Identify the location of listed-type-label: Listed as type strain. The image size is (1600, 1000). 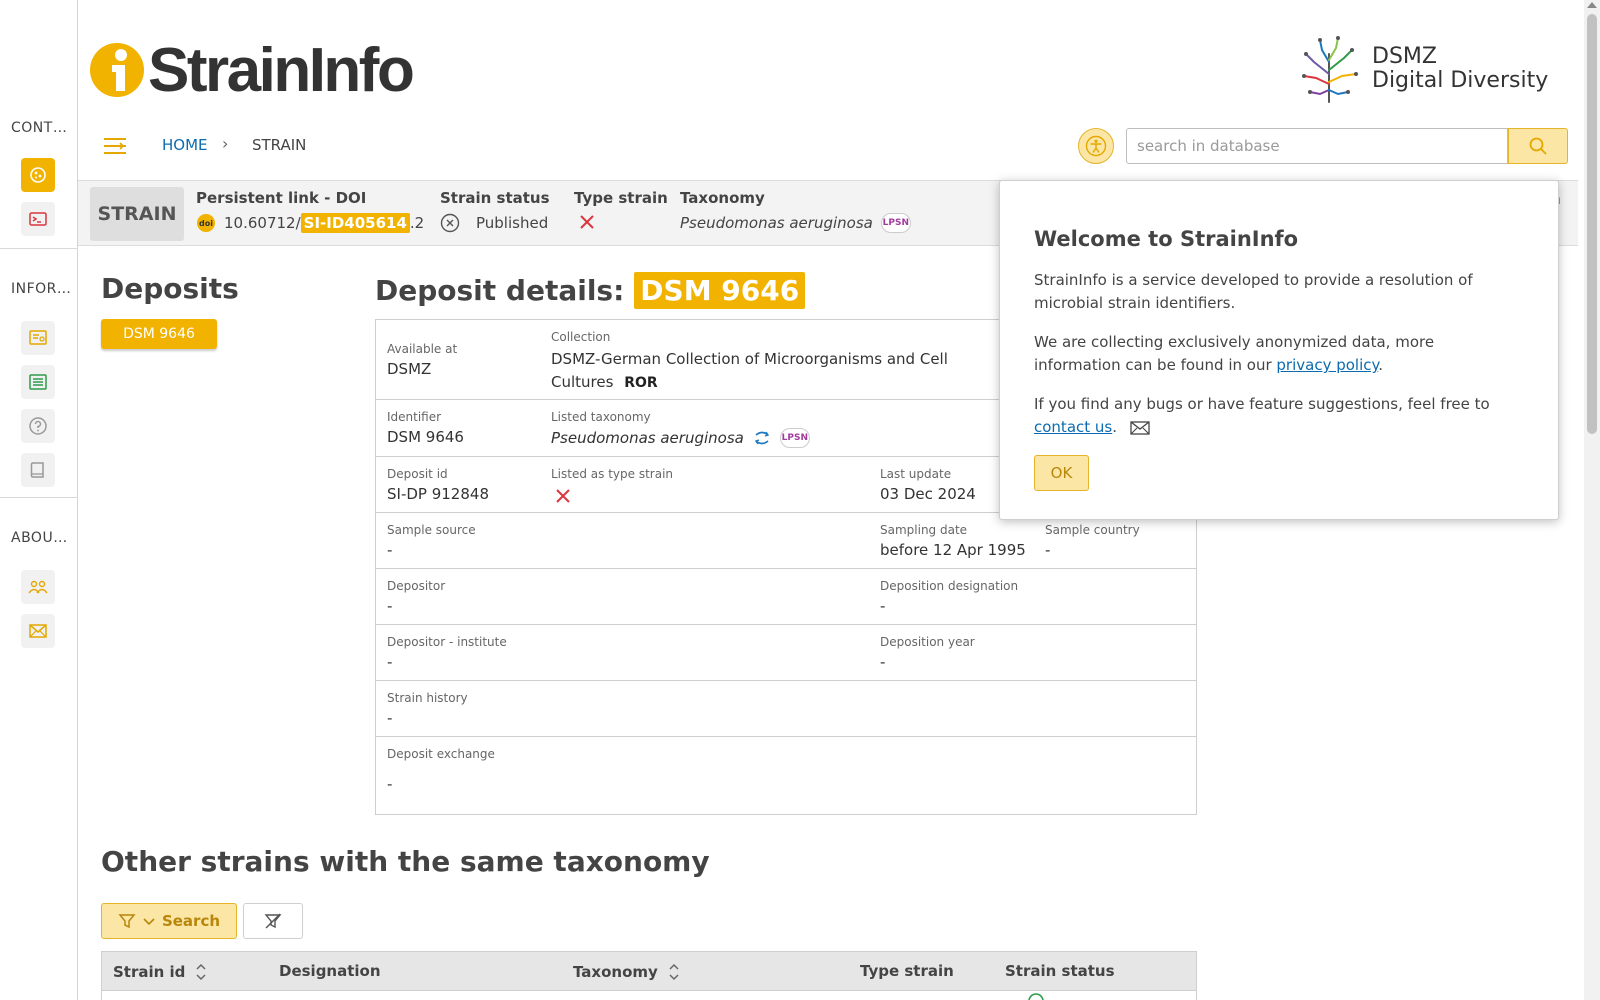
(612, 474).